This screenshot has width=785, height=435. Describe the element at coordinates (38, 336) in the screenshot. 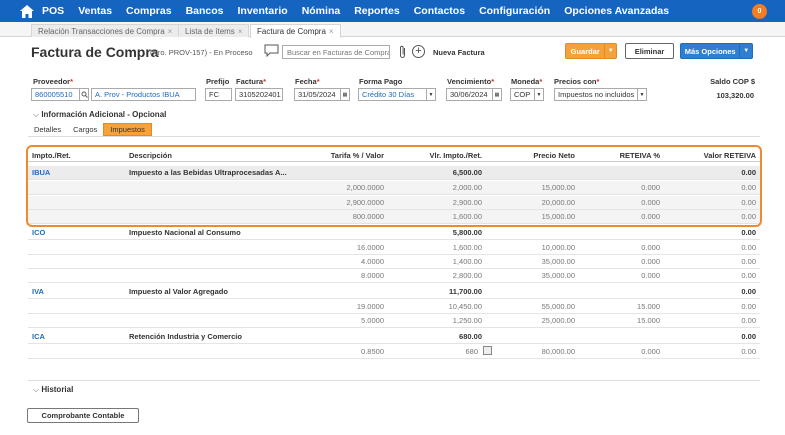

I see `tax-code: ICA` at that location.